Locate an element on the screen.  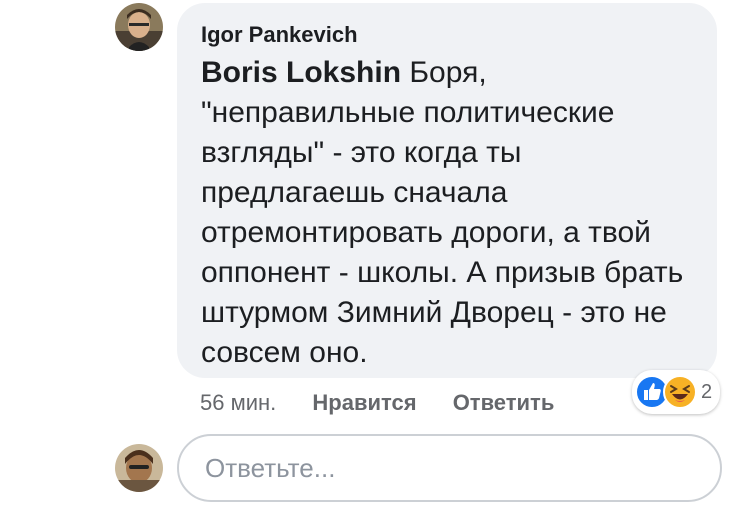
reaction-count: 2 is located at coordinates (707, 391).